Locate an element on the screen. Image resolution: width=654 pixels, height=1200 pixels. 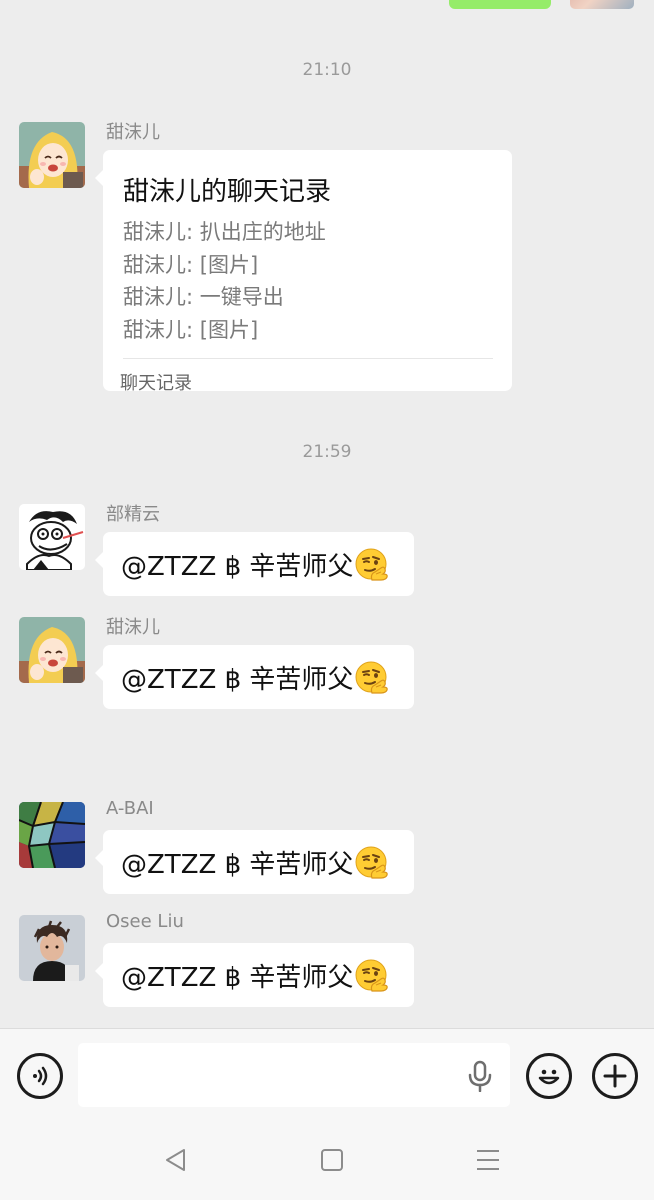
home-square-icon is located at coordinates (332, 1160).